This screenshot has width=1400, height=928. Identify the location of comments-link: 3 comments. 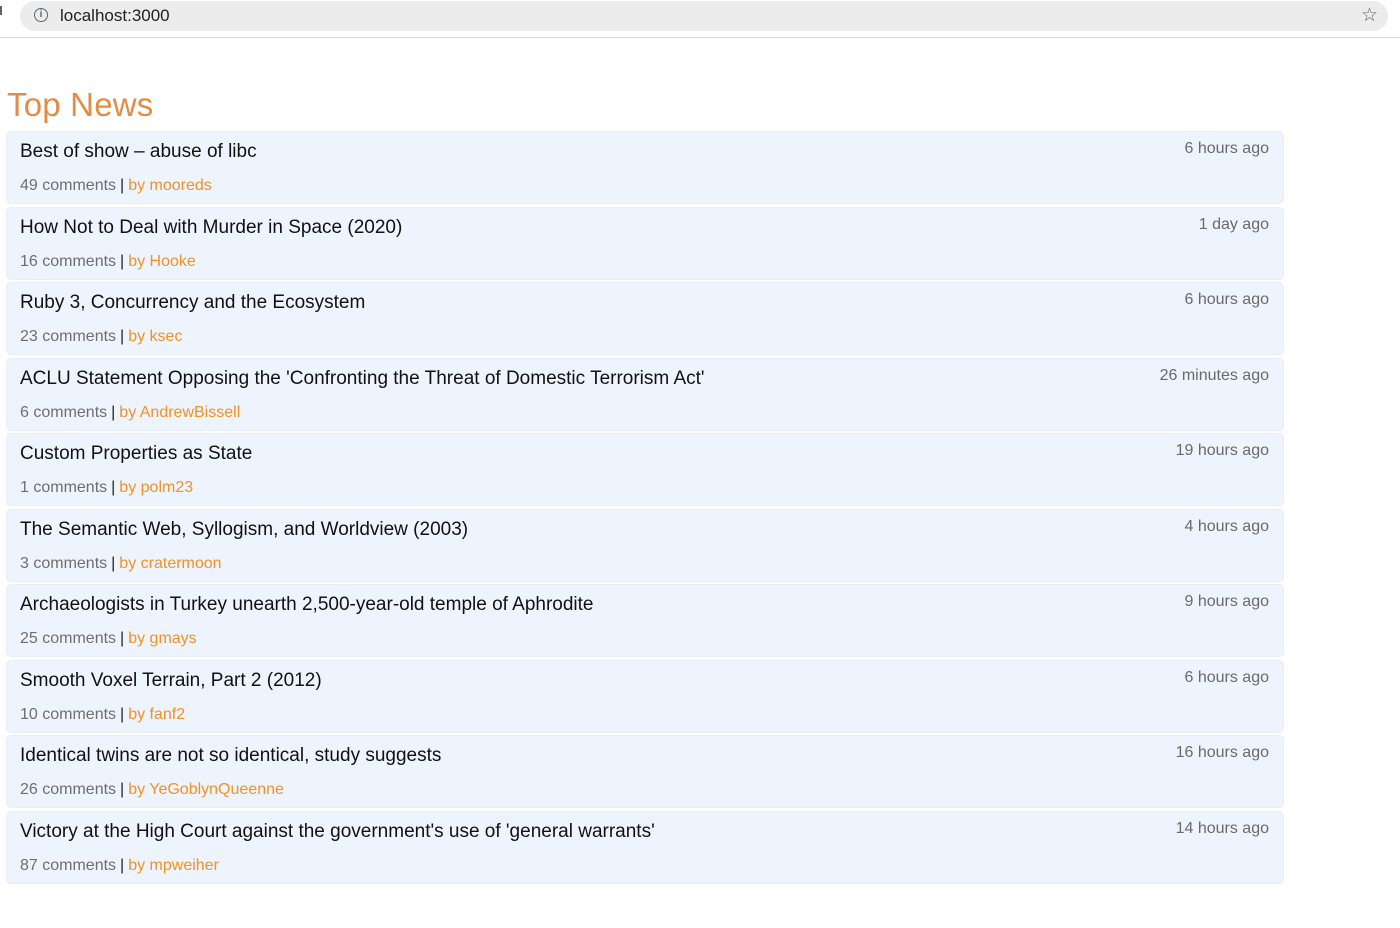
(63, 563).